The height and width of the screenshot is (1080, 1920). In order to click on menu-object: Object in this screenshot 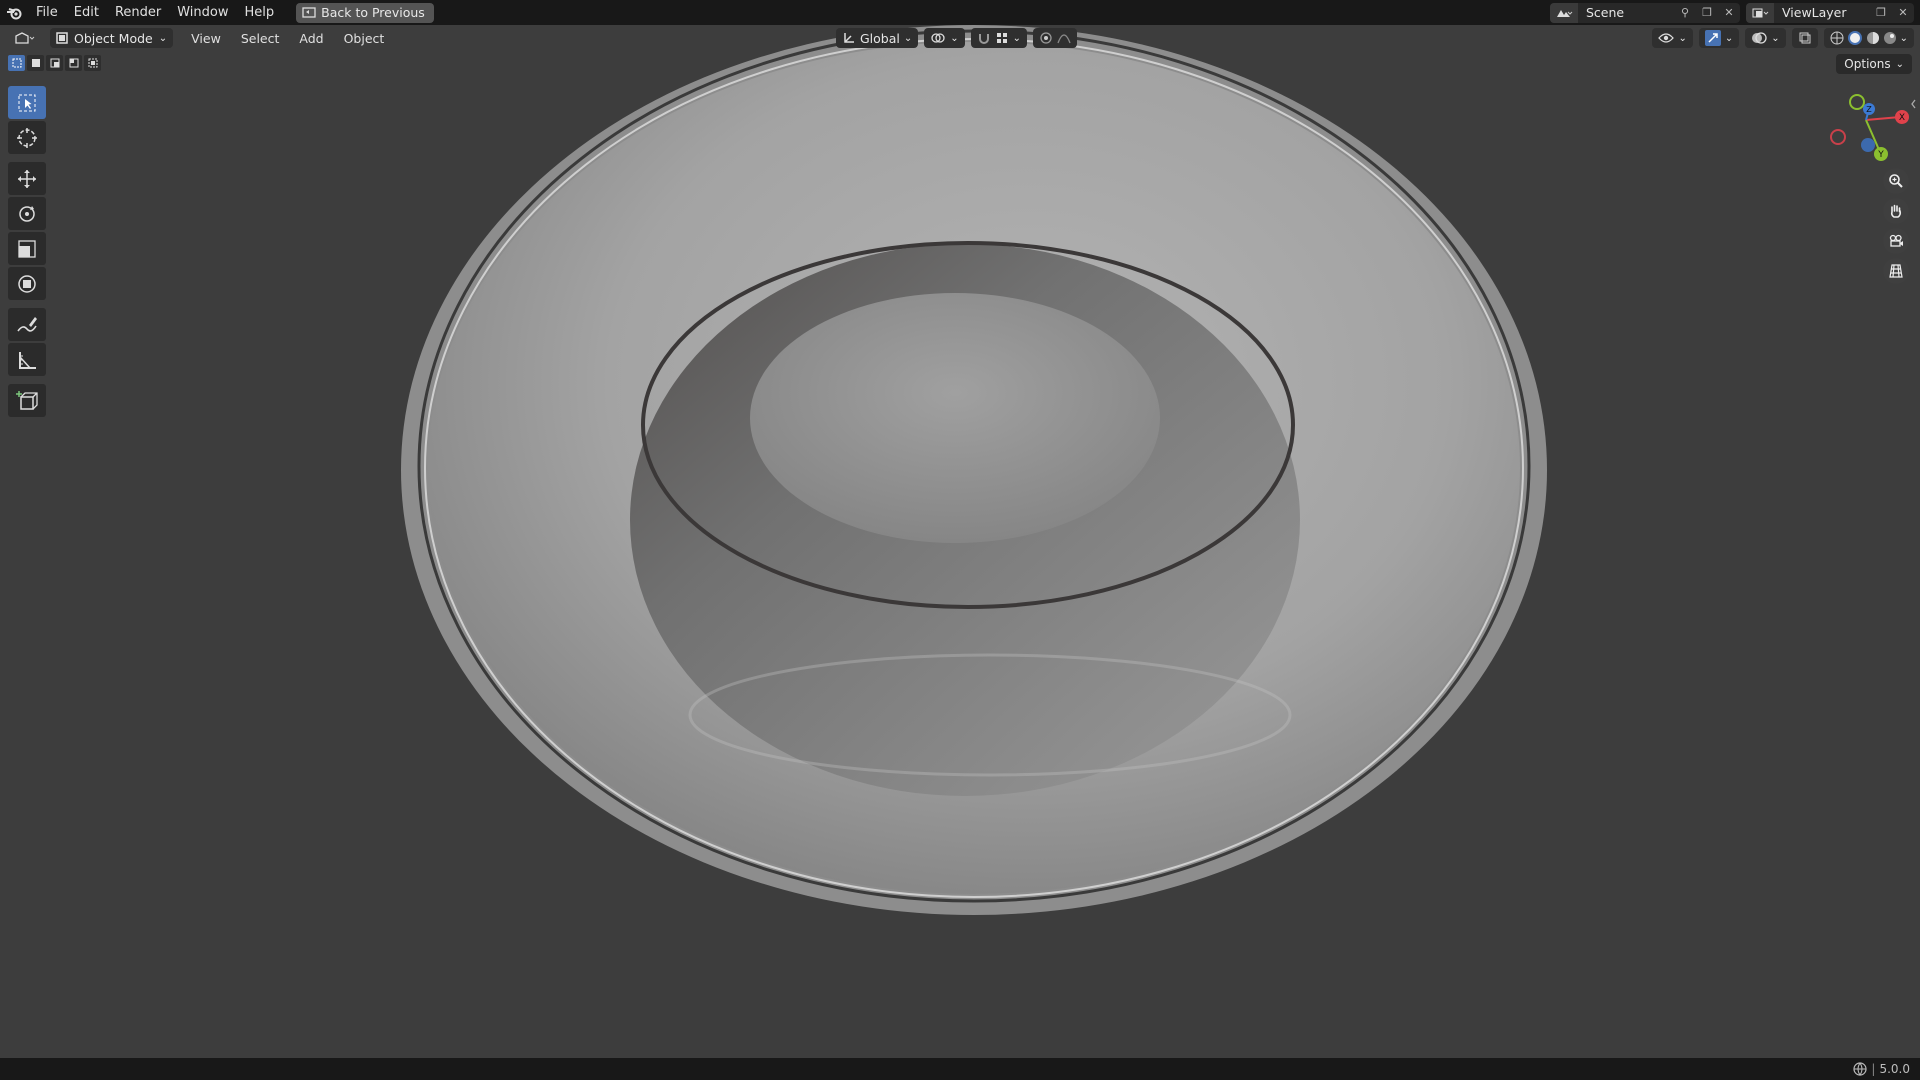, I will do `click(364, 38)`.